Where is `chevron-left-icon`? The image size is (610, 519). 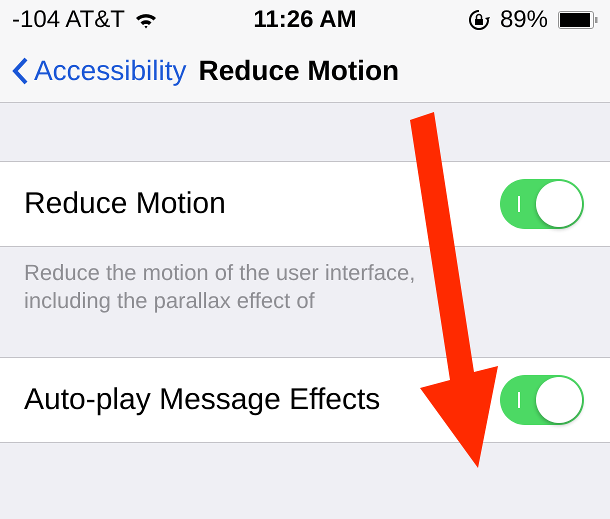
chevron-left-icon is located at coordinates (20, 71).